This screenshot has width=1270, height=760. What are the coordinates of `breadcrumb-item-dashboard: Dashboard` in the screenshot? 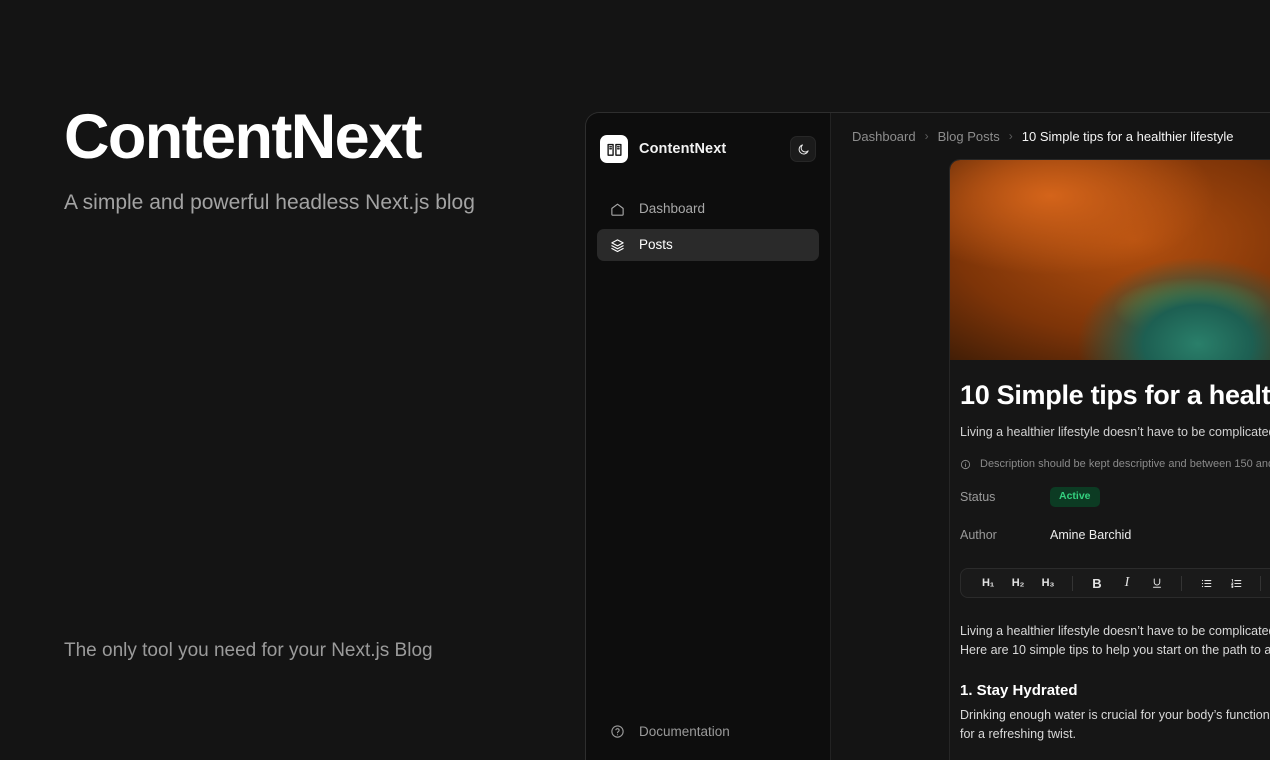 It's located at (884, 136).